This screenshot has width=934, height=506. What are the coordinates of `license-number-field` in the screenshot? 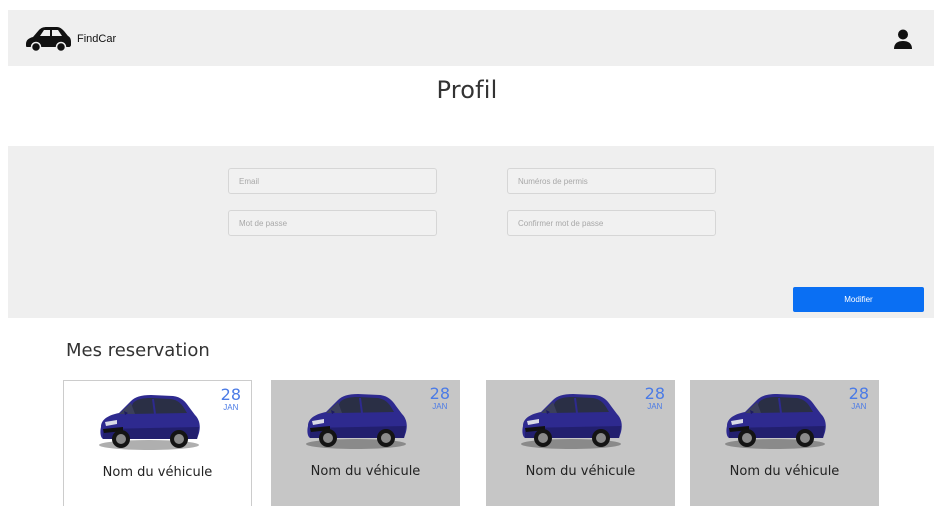 It's located at (611, 181).